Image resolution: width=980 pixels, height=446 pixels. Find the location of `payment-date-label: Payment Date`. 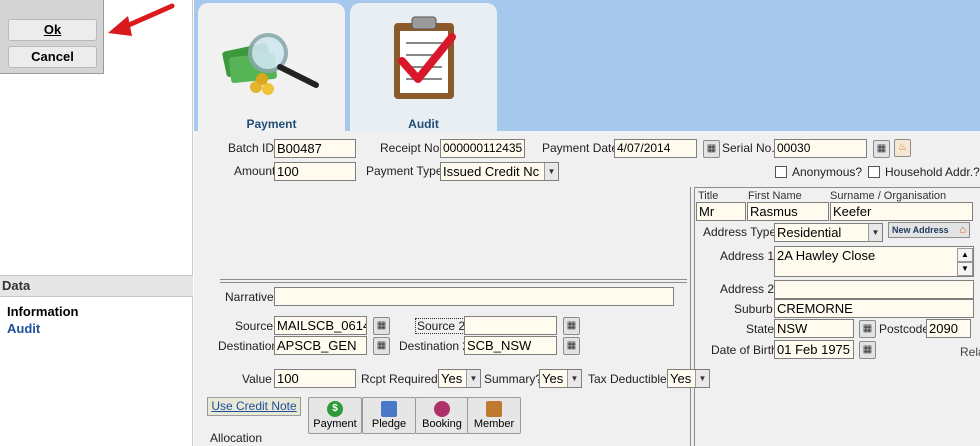

payment-date-label: Payment Date is located at coordinates (580, 148).